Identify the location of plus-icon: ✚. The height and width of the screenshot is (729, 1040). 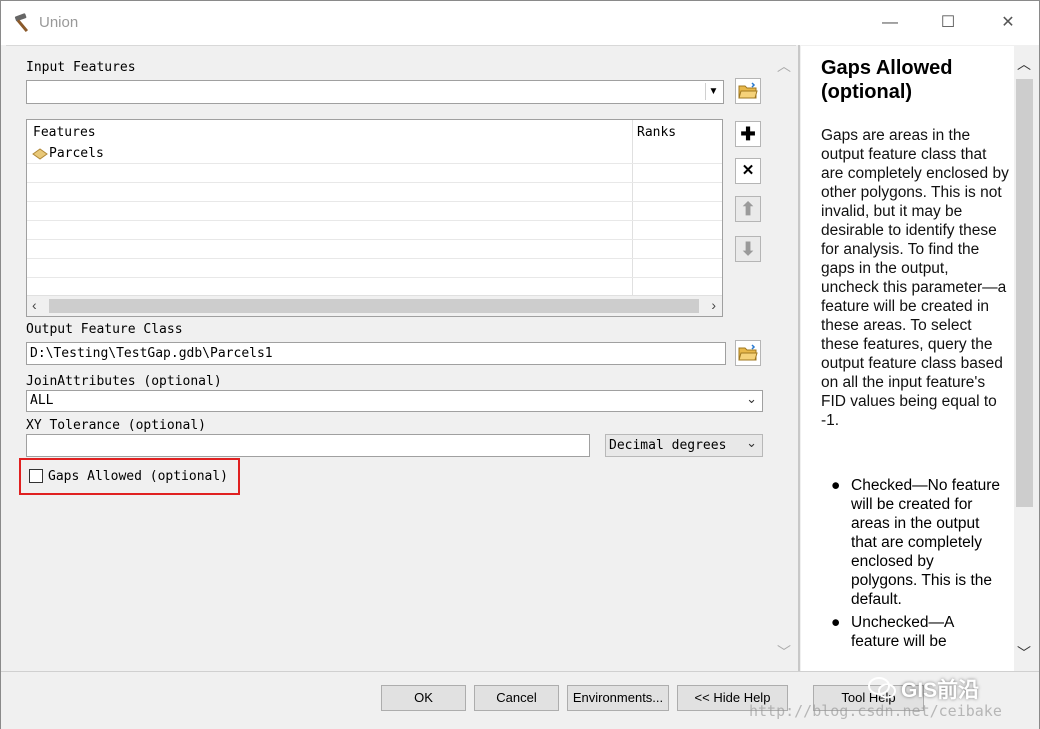
(748, 134).